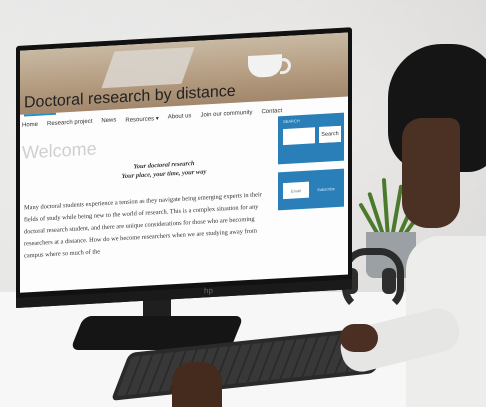  What do you see at coordinates (431, 173) in the screenshot?
I see `person-face` at bounding box center [431, 173].